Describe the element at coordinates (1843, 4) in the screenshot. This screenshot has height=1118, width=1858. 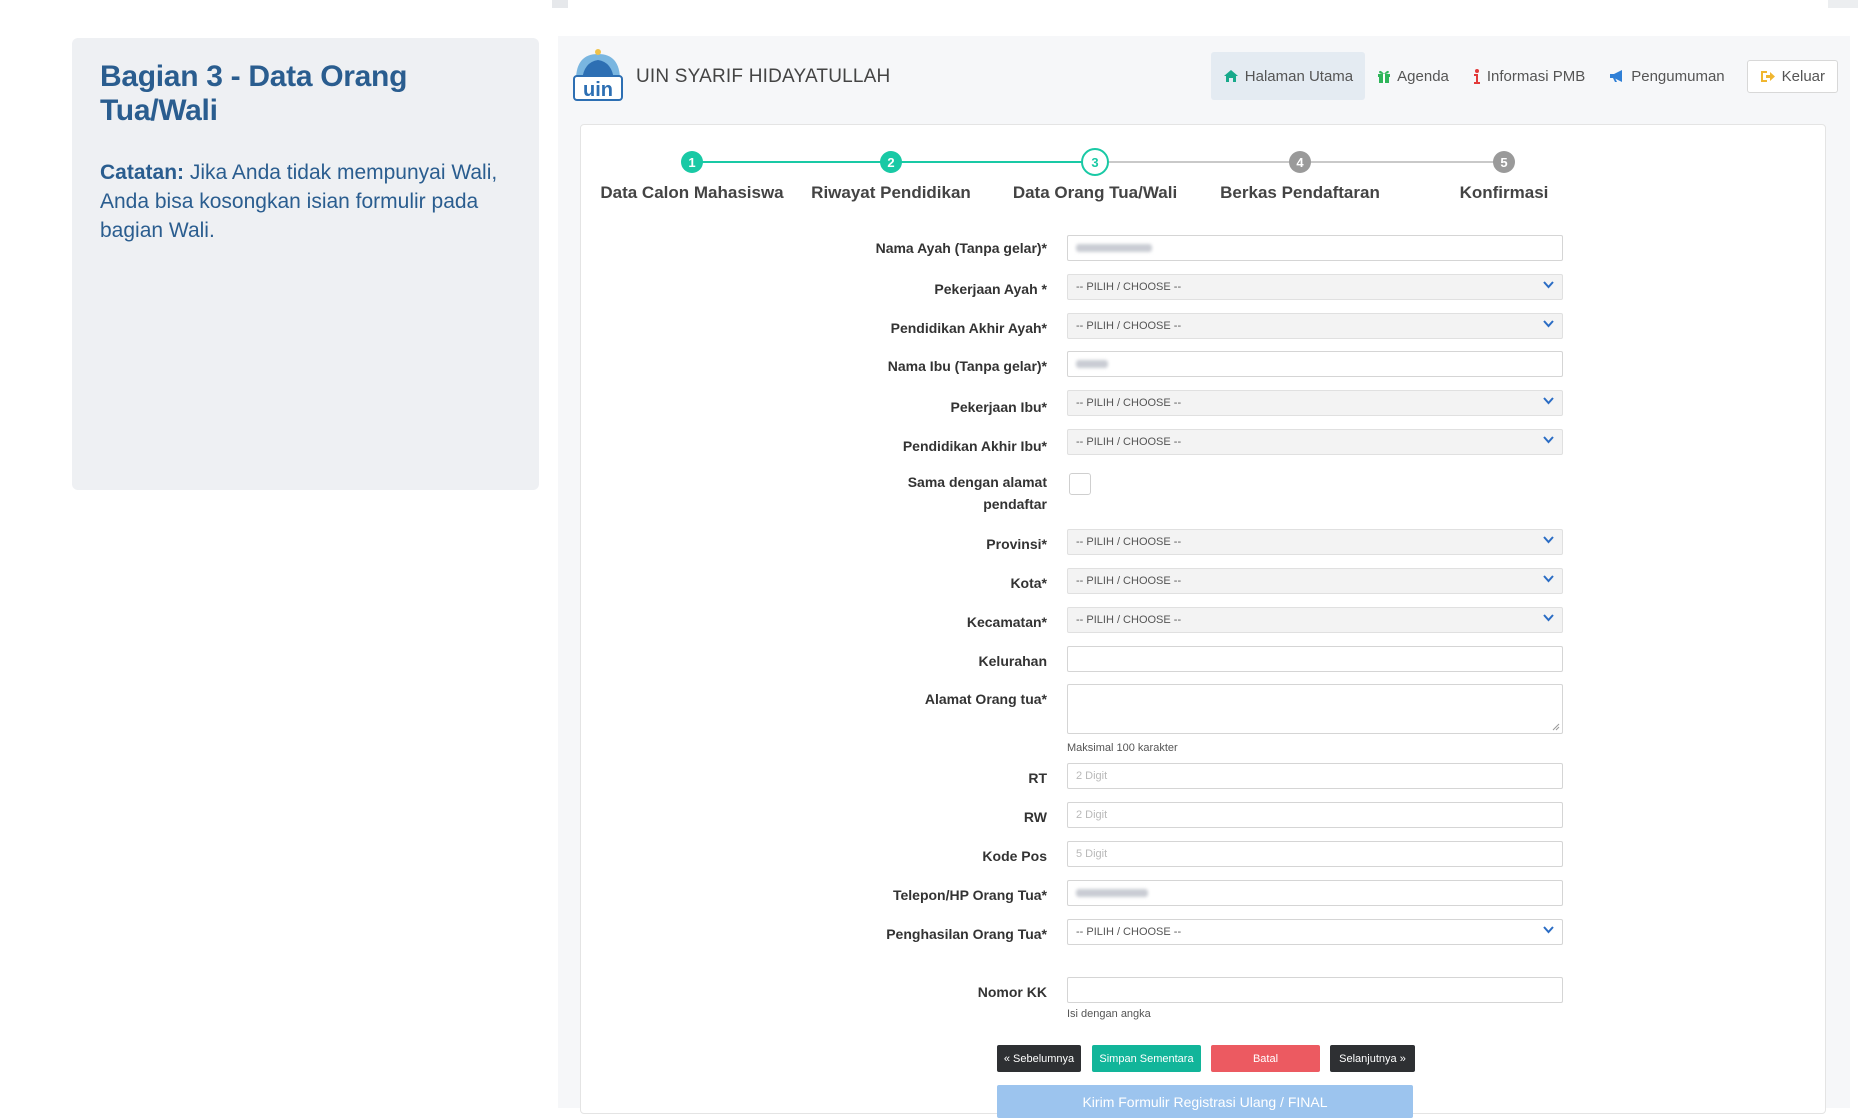
I see `top-corner-decoration` at that location.